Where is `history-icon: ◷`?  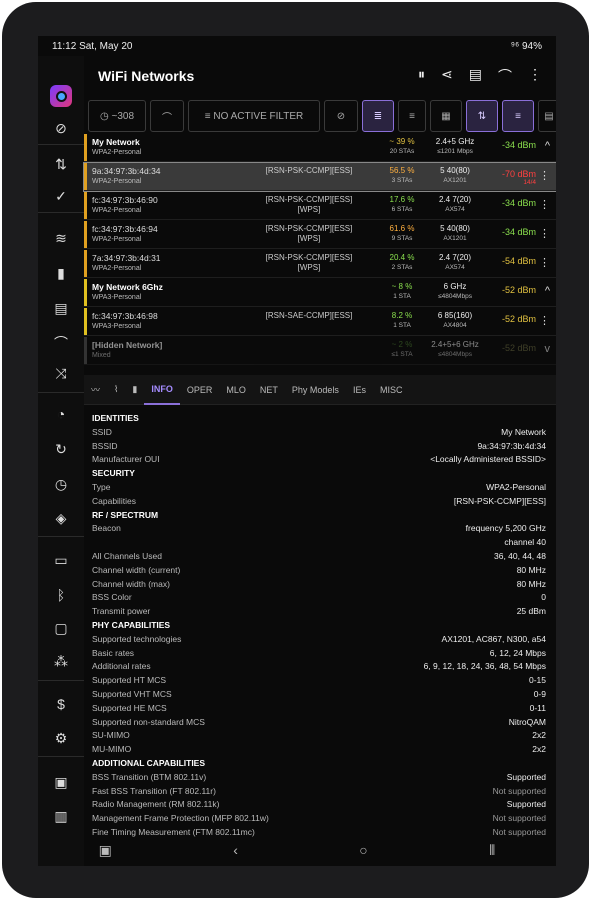
history-icon: ◷ is located at coordinates (61, 484).